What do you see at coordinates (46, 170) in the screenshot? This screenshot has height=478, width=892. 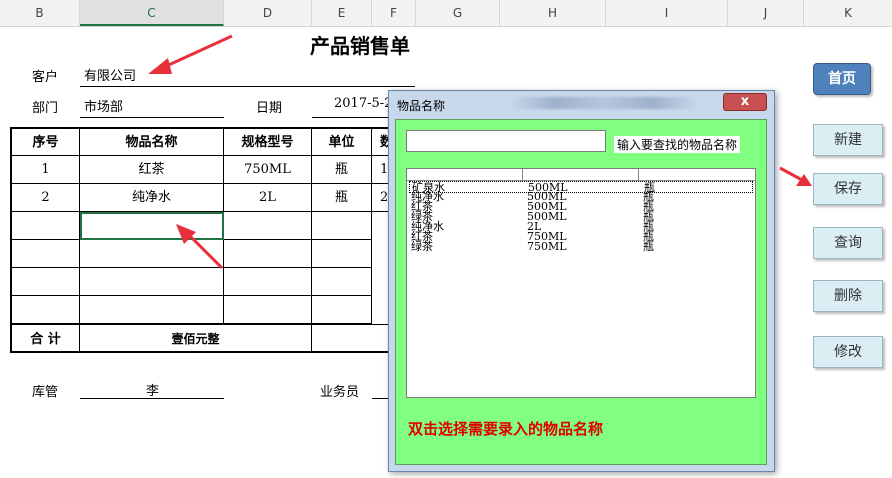 I see `row1-no: 1` at bounding box center [46, 170].